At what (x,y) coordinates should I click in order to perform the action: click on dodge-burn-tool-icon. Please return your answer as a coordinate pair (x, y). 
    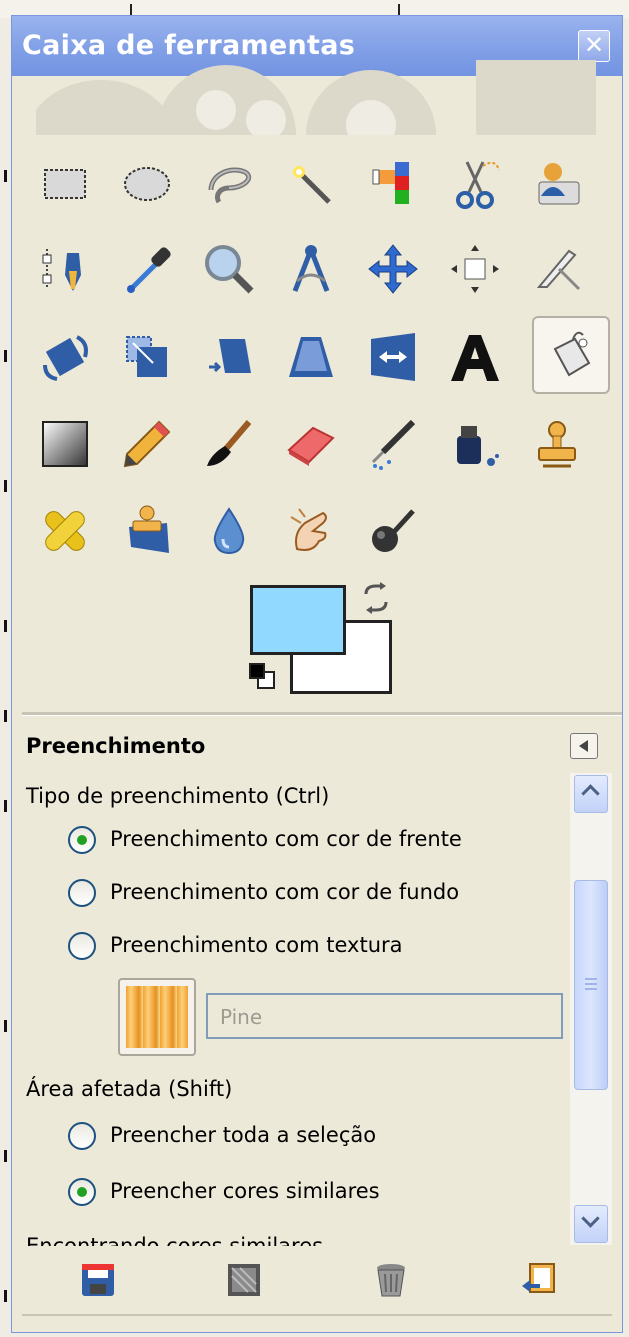
    Looking at the image, I should click on (393, 530).